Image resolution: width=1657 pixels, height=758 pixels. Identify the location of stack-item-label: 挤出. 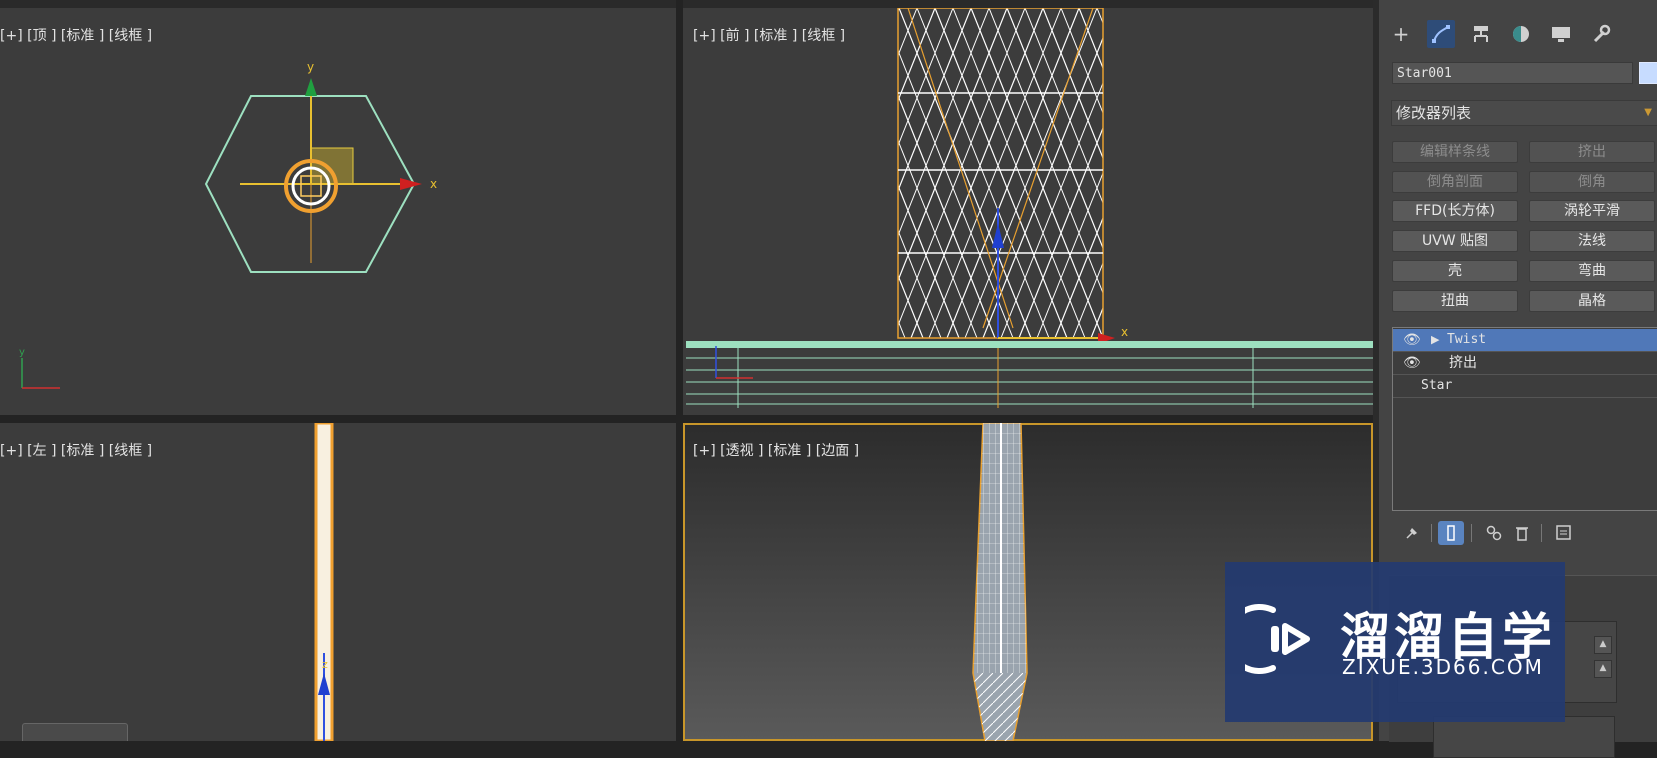
(1463, 363).